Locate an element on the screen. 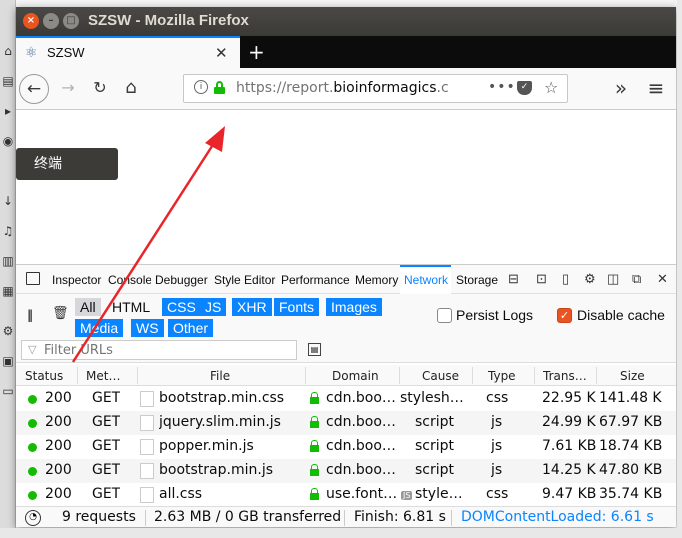 This screenshot has height=538, width=682. tab-memory: Memory is located at coordinates (377, 279).